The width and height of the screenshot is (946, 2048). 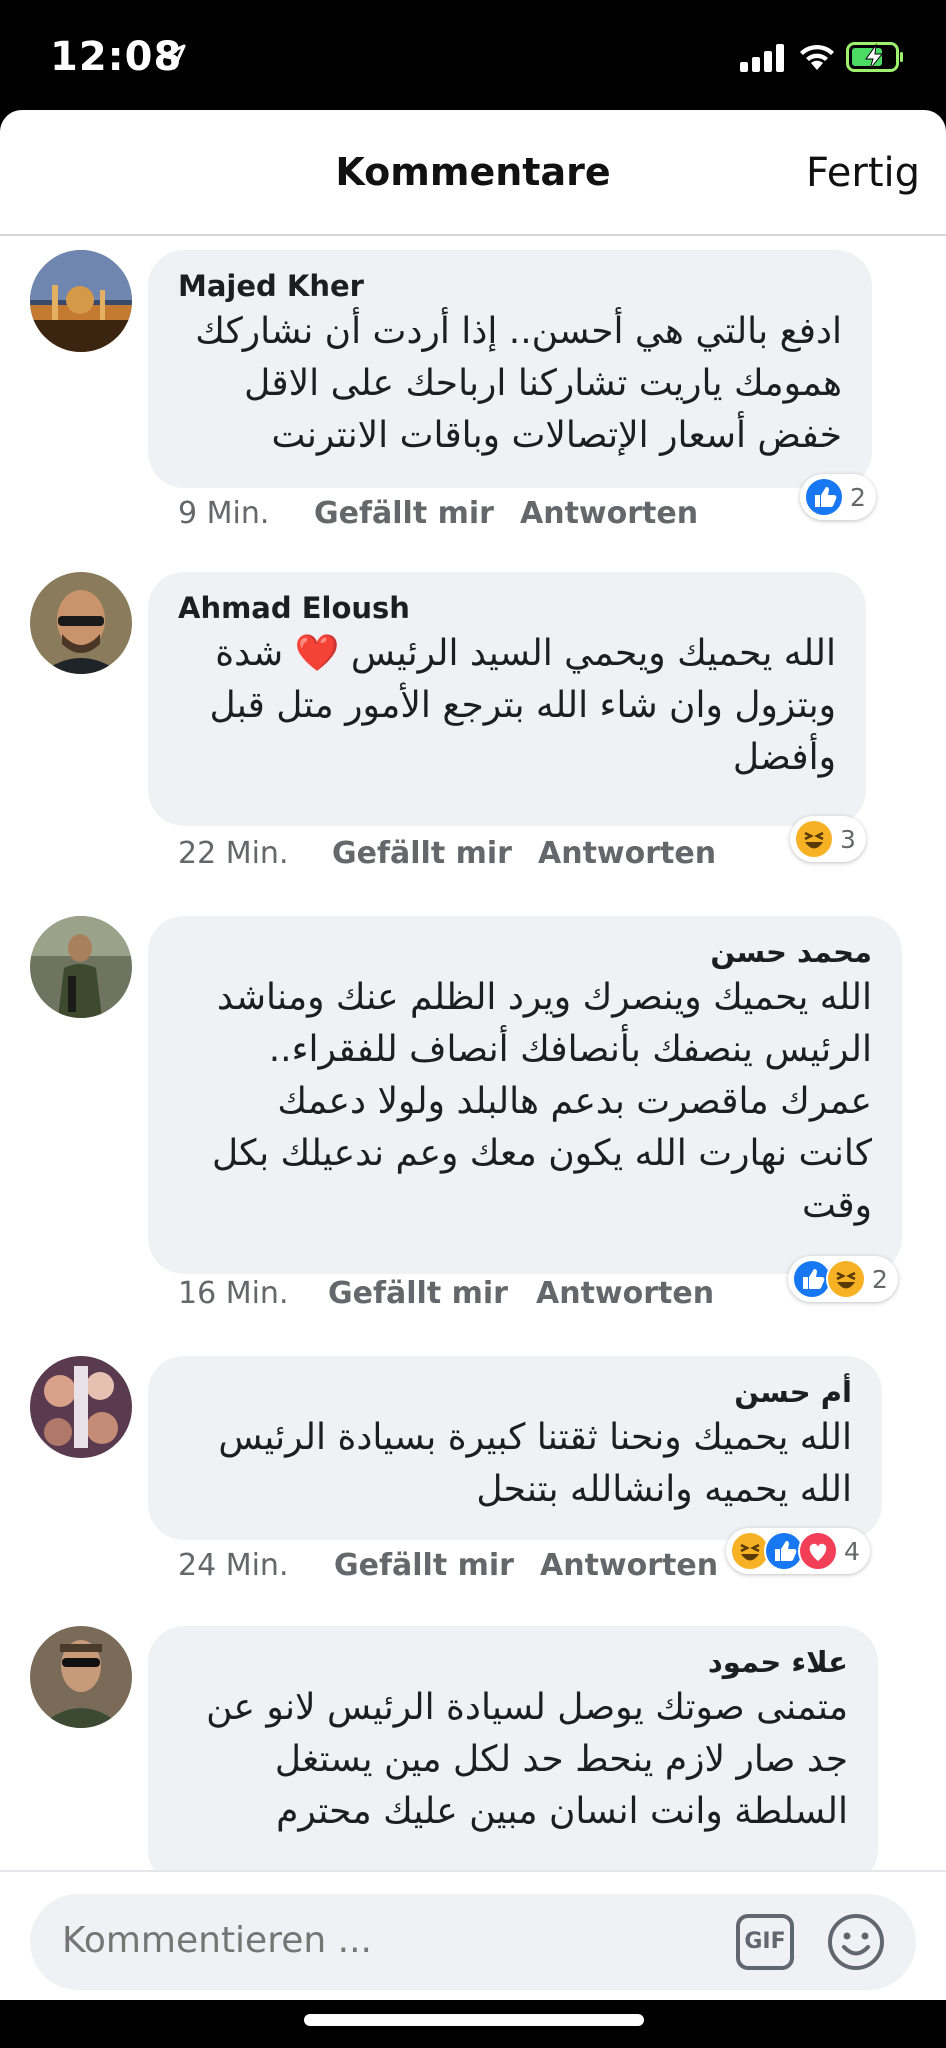 I want to click on page-title: Kommentare, so click(x=473, y=172).